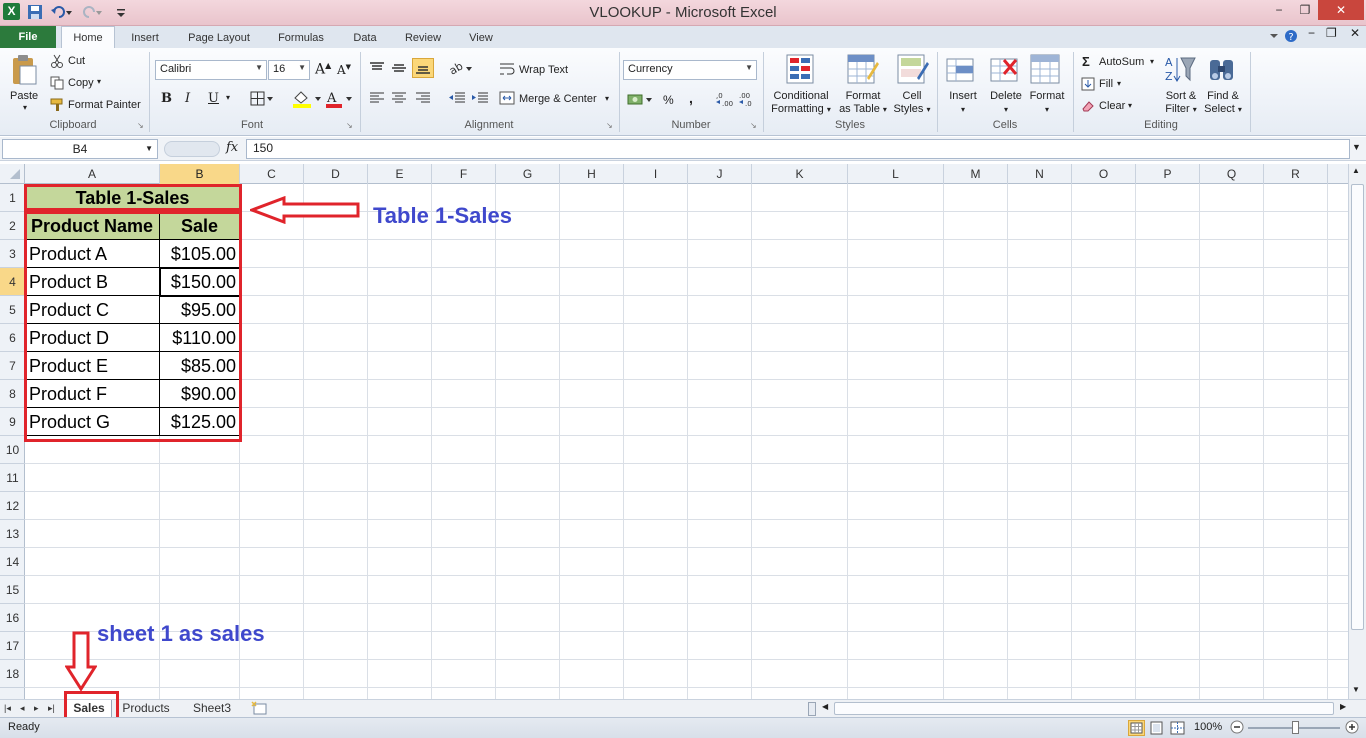 The width and height of the screenshot is (1366, 738). What do you see at coordinates (753, 125) in the screenshot?
I see `number-launcher-icon: ↘` at bounding box center [753, 125].